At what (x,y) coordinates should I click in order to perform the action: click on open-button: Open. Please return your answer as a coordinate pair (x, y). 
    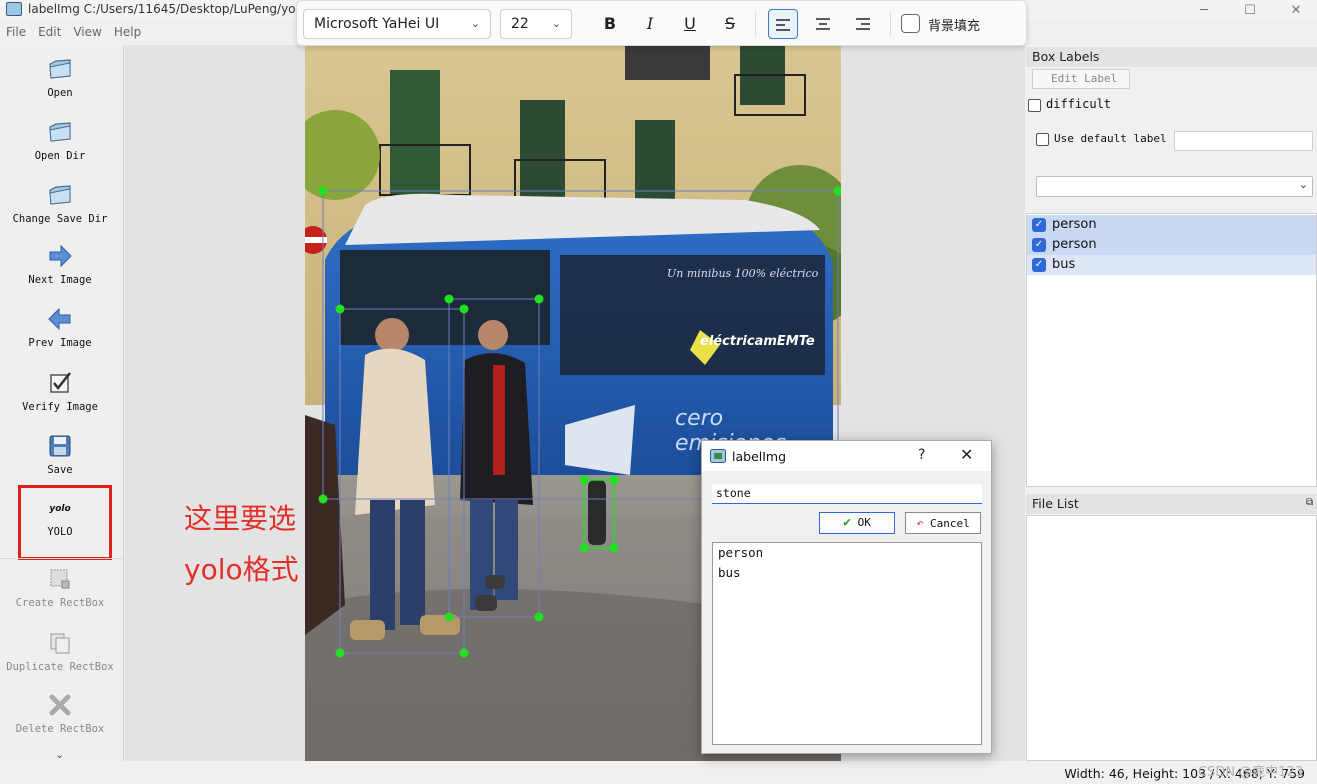
    Looking at the image, I should click on (60, 77).